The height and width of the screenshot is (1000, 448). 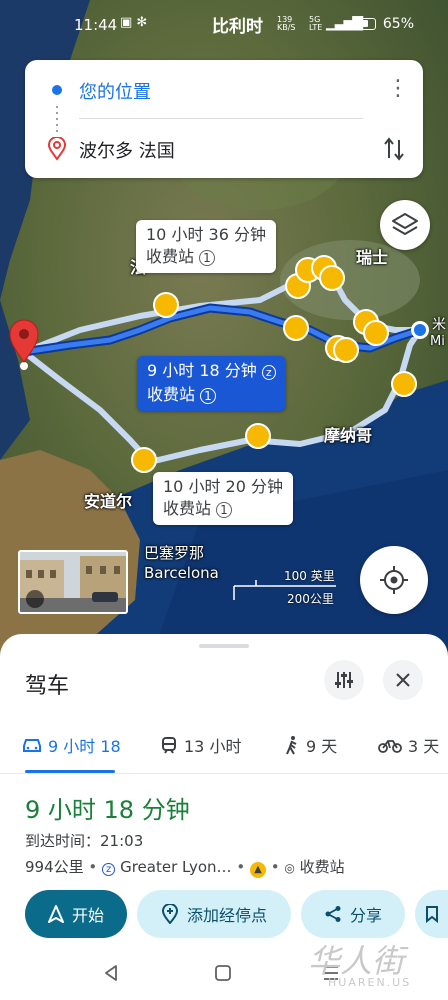 What do you see at coordinates (237, 27) in the screenshot?
I see `status-center-text: 比利时` at bounding box center [237, 27].